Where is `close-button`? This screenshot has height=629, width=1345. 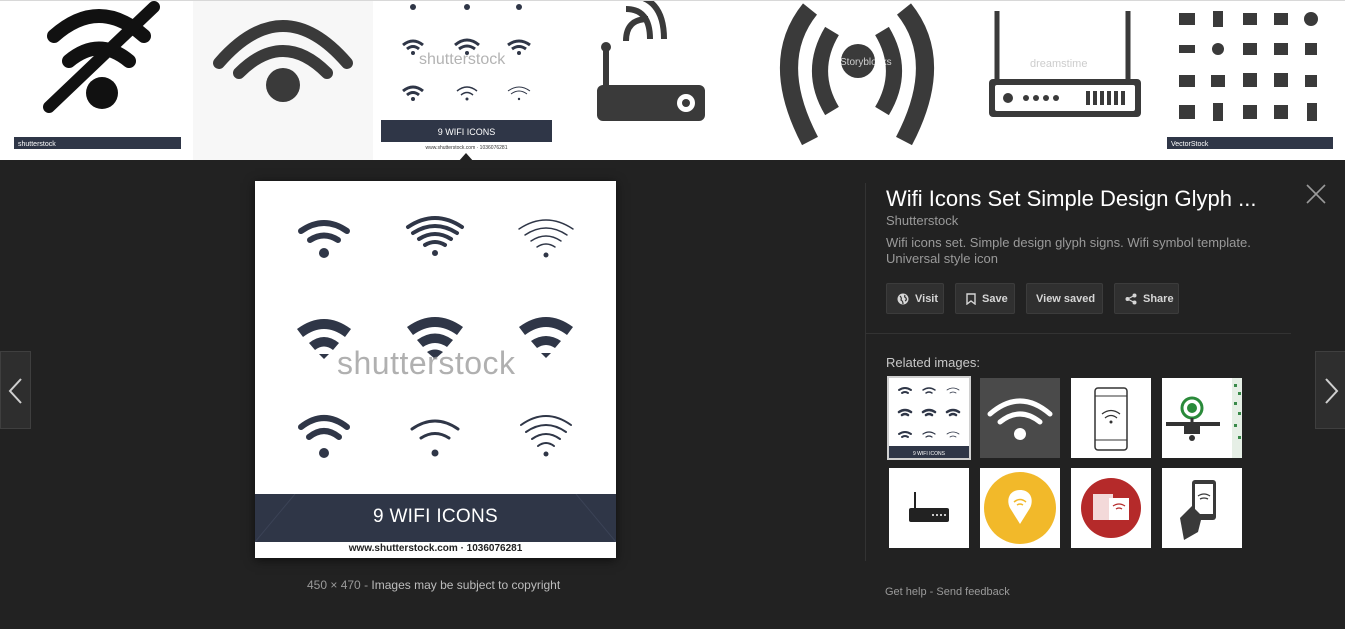 close-button is located at coordinates (1316, 194).